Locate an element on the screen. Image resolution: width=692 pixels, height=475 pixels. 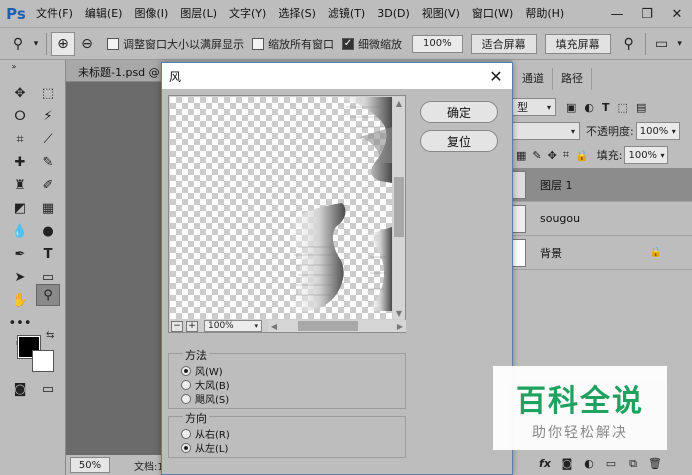
zoom-out-icon: − is located at coordinates (177, 326).